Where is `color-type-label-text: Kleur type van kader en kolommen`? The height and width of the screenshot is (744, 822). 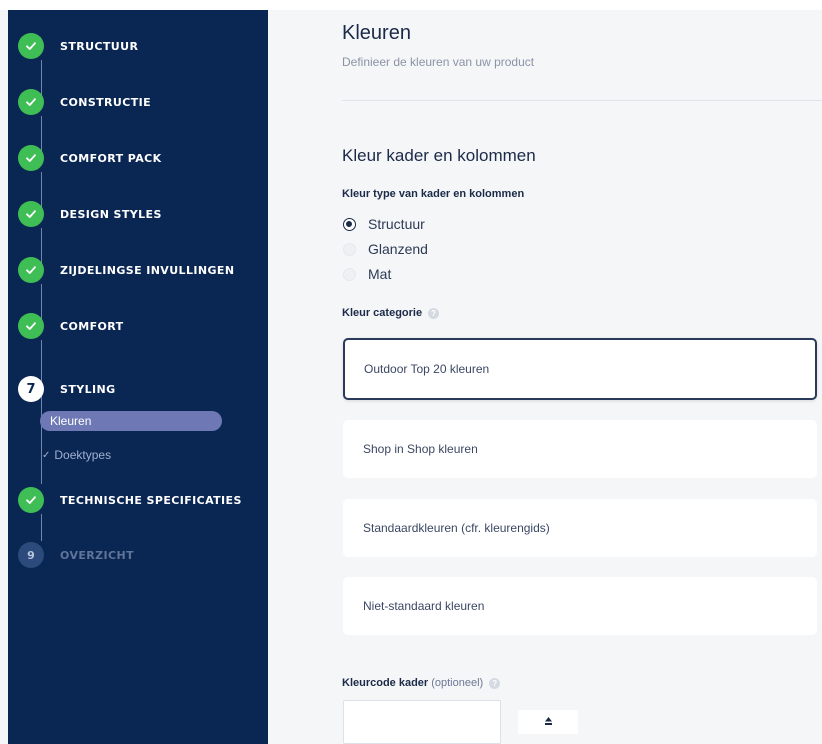
color-type-label-text: Kleur type van kader en kolommen is located at coordinates (433, 194).